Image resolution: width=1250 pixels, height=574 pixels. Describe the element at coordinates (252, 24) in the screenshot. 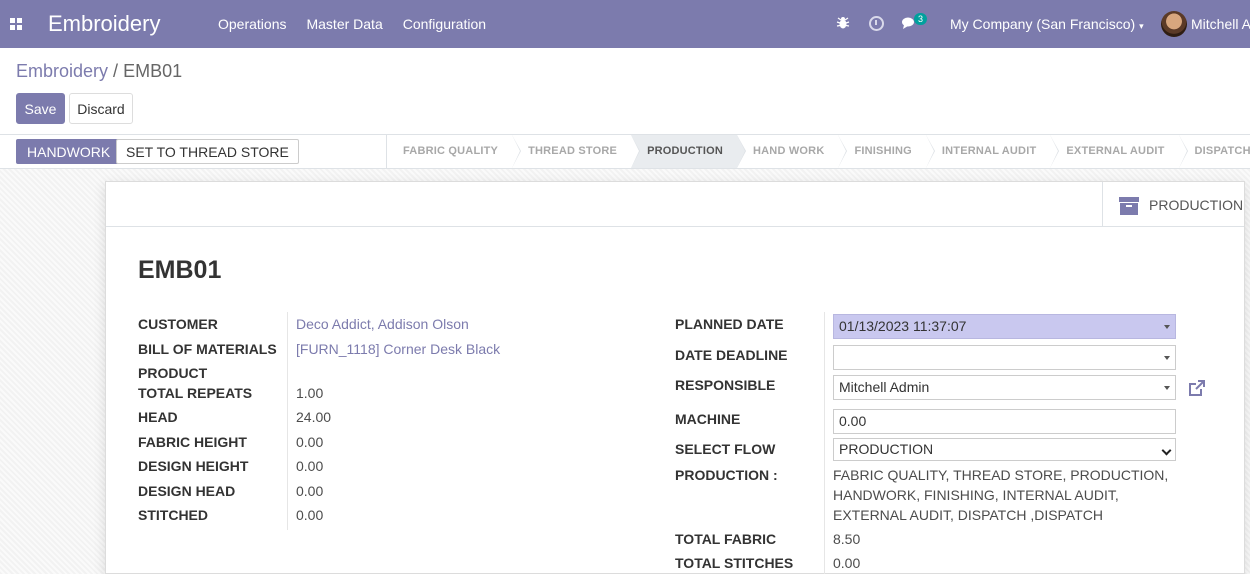

I see `menu-operations: Operations` at that location.